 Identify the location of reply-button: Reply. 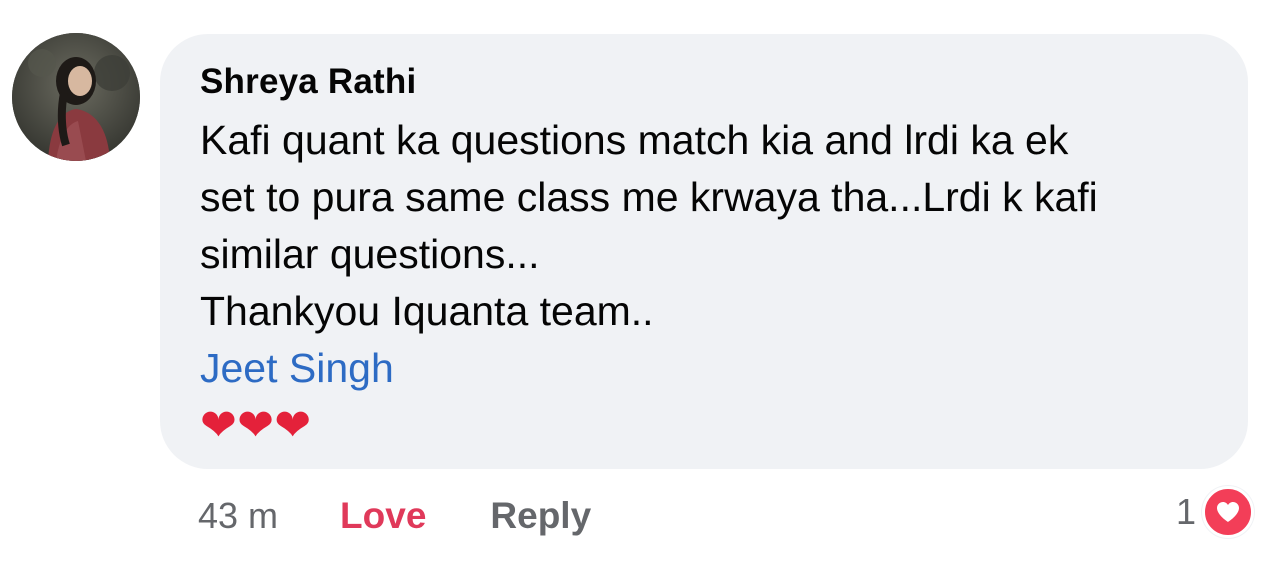
(540, 516).